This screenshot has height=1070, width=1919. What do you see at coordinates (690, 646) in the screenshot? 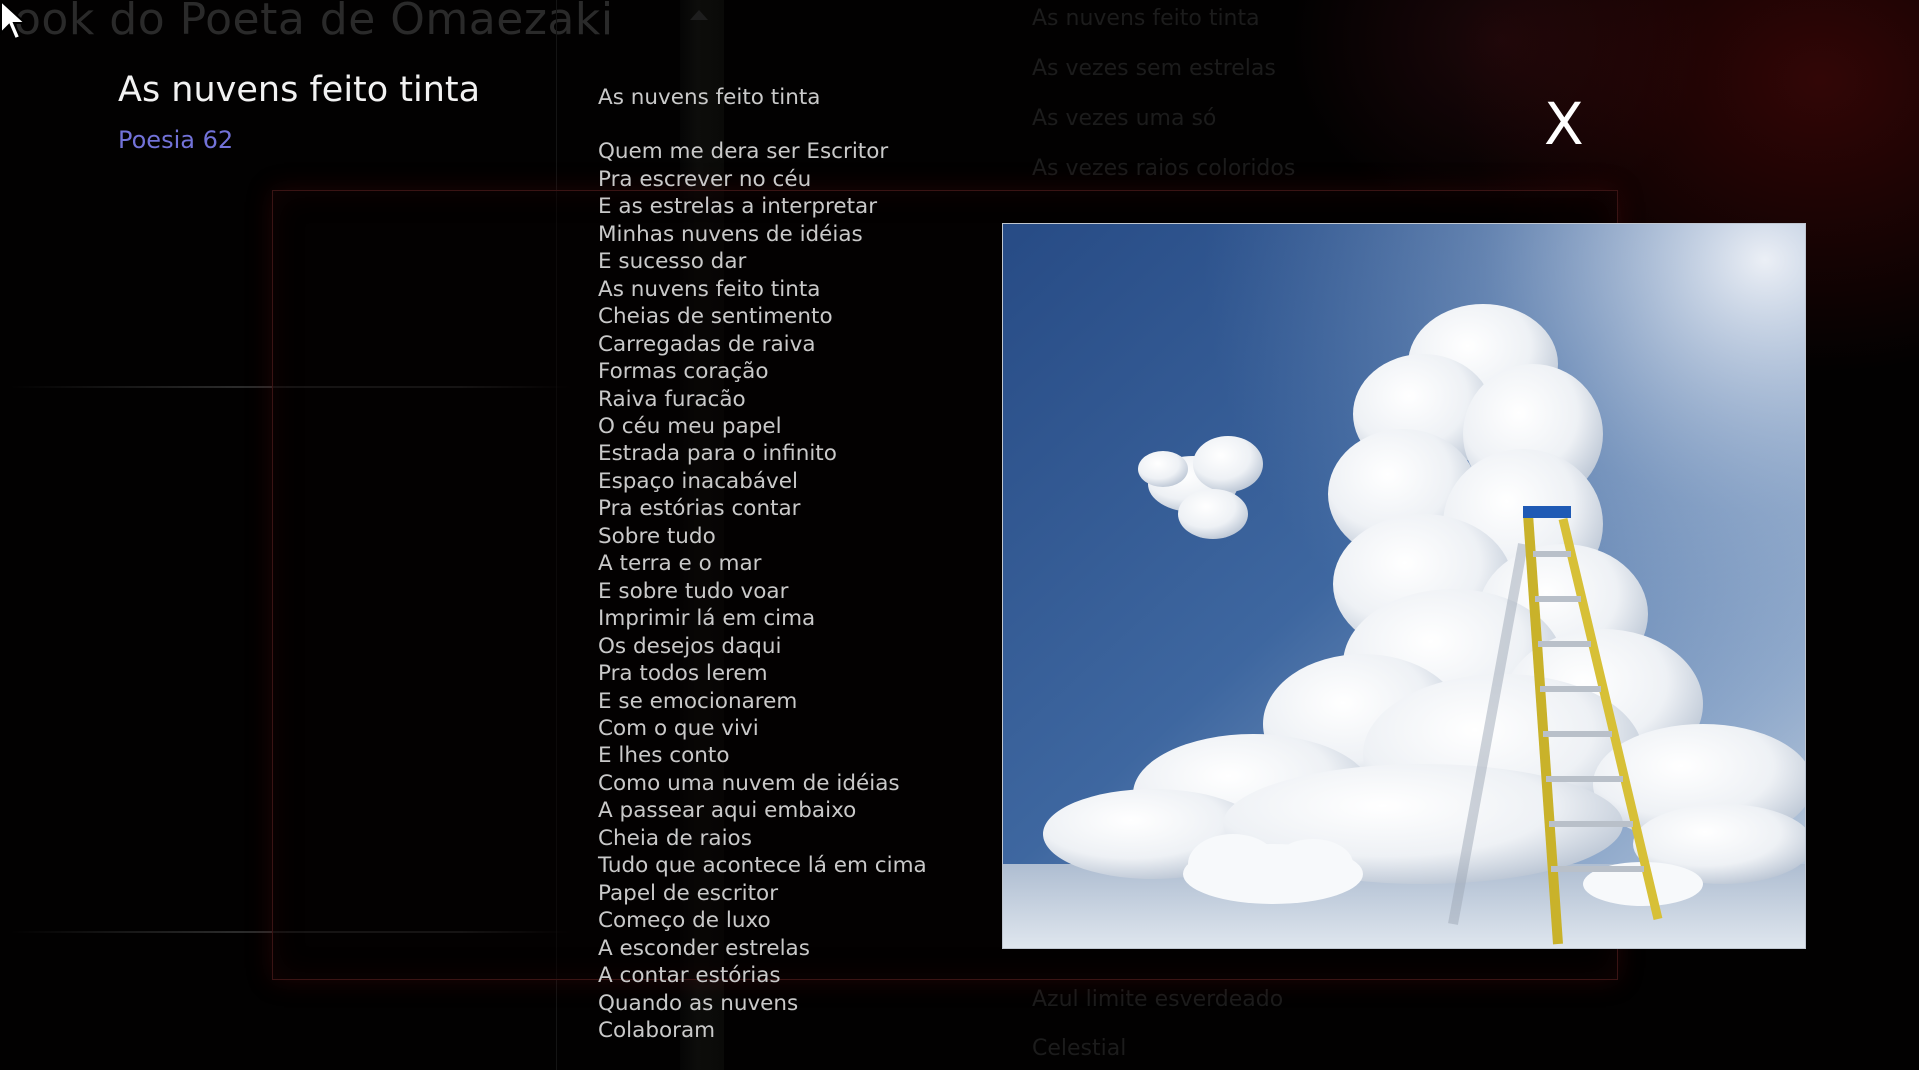
I see `poem-line: Os desejos daqui` at bounding box center [690, 646].